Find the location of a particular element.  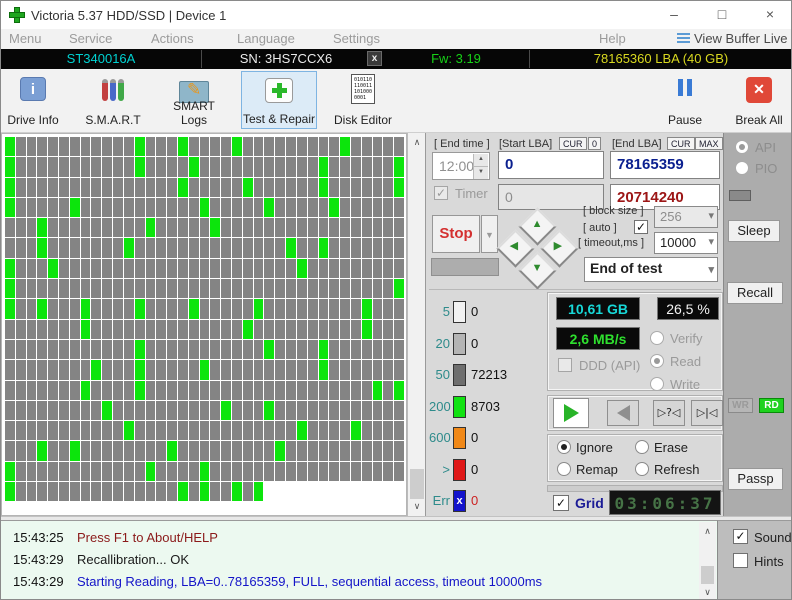

verify-radio is located at coordinates (657, 338).